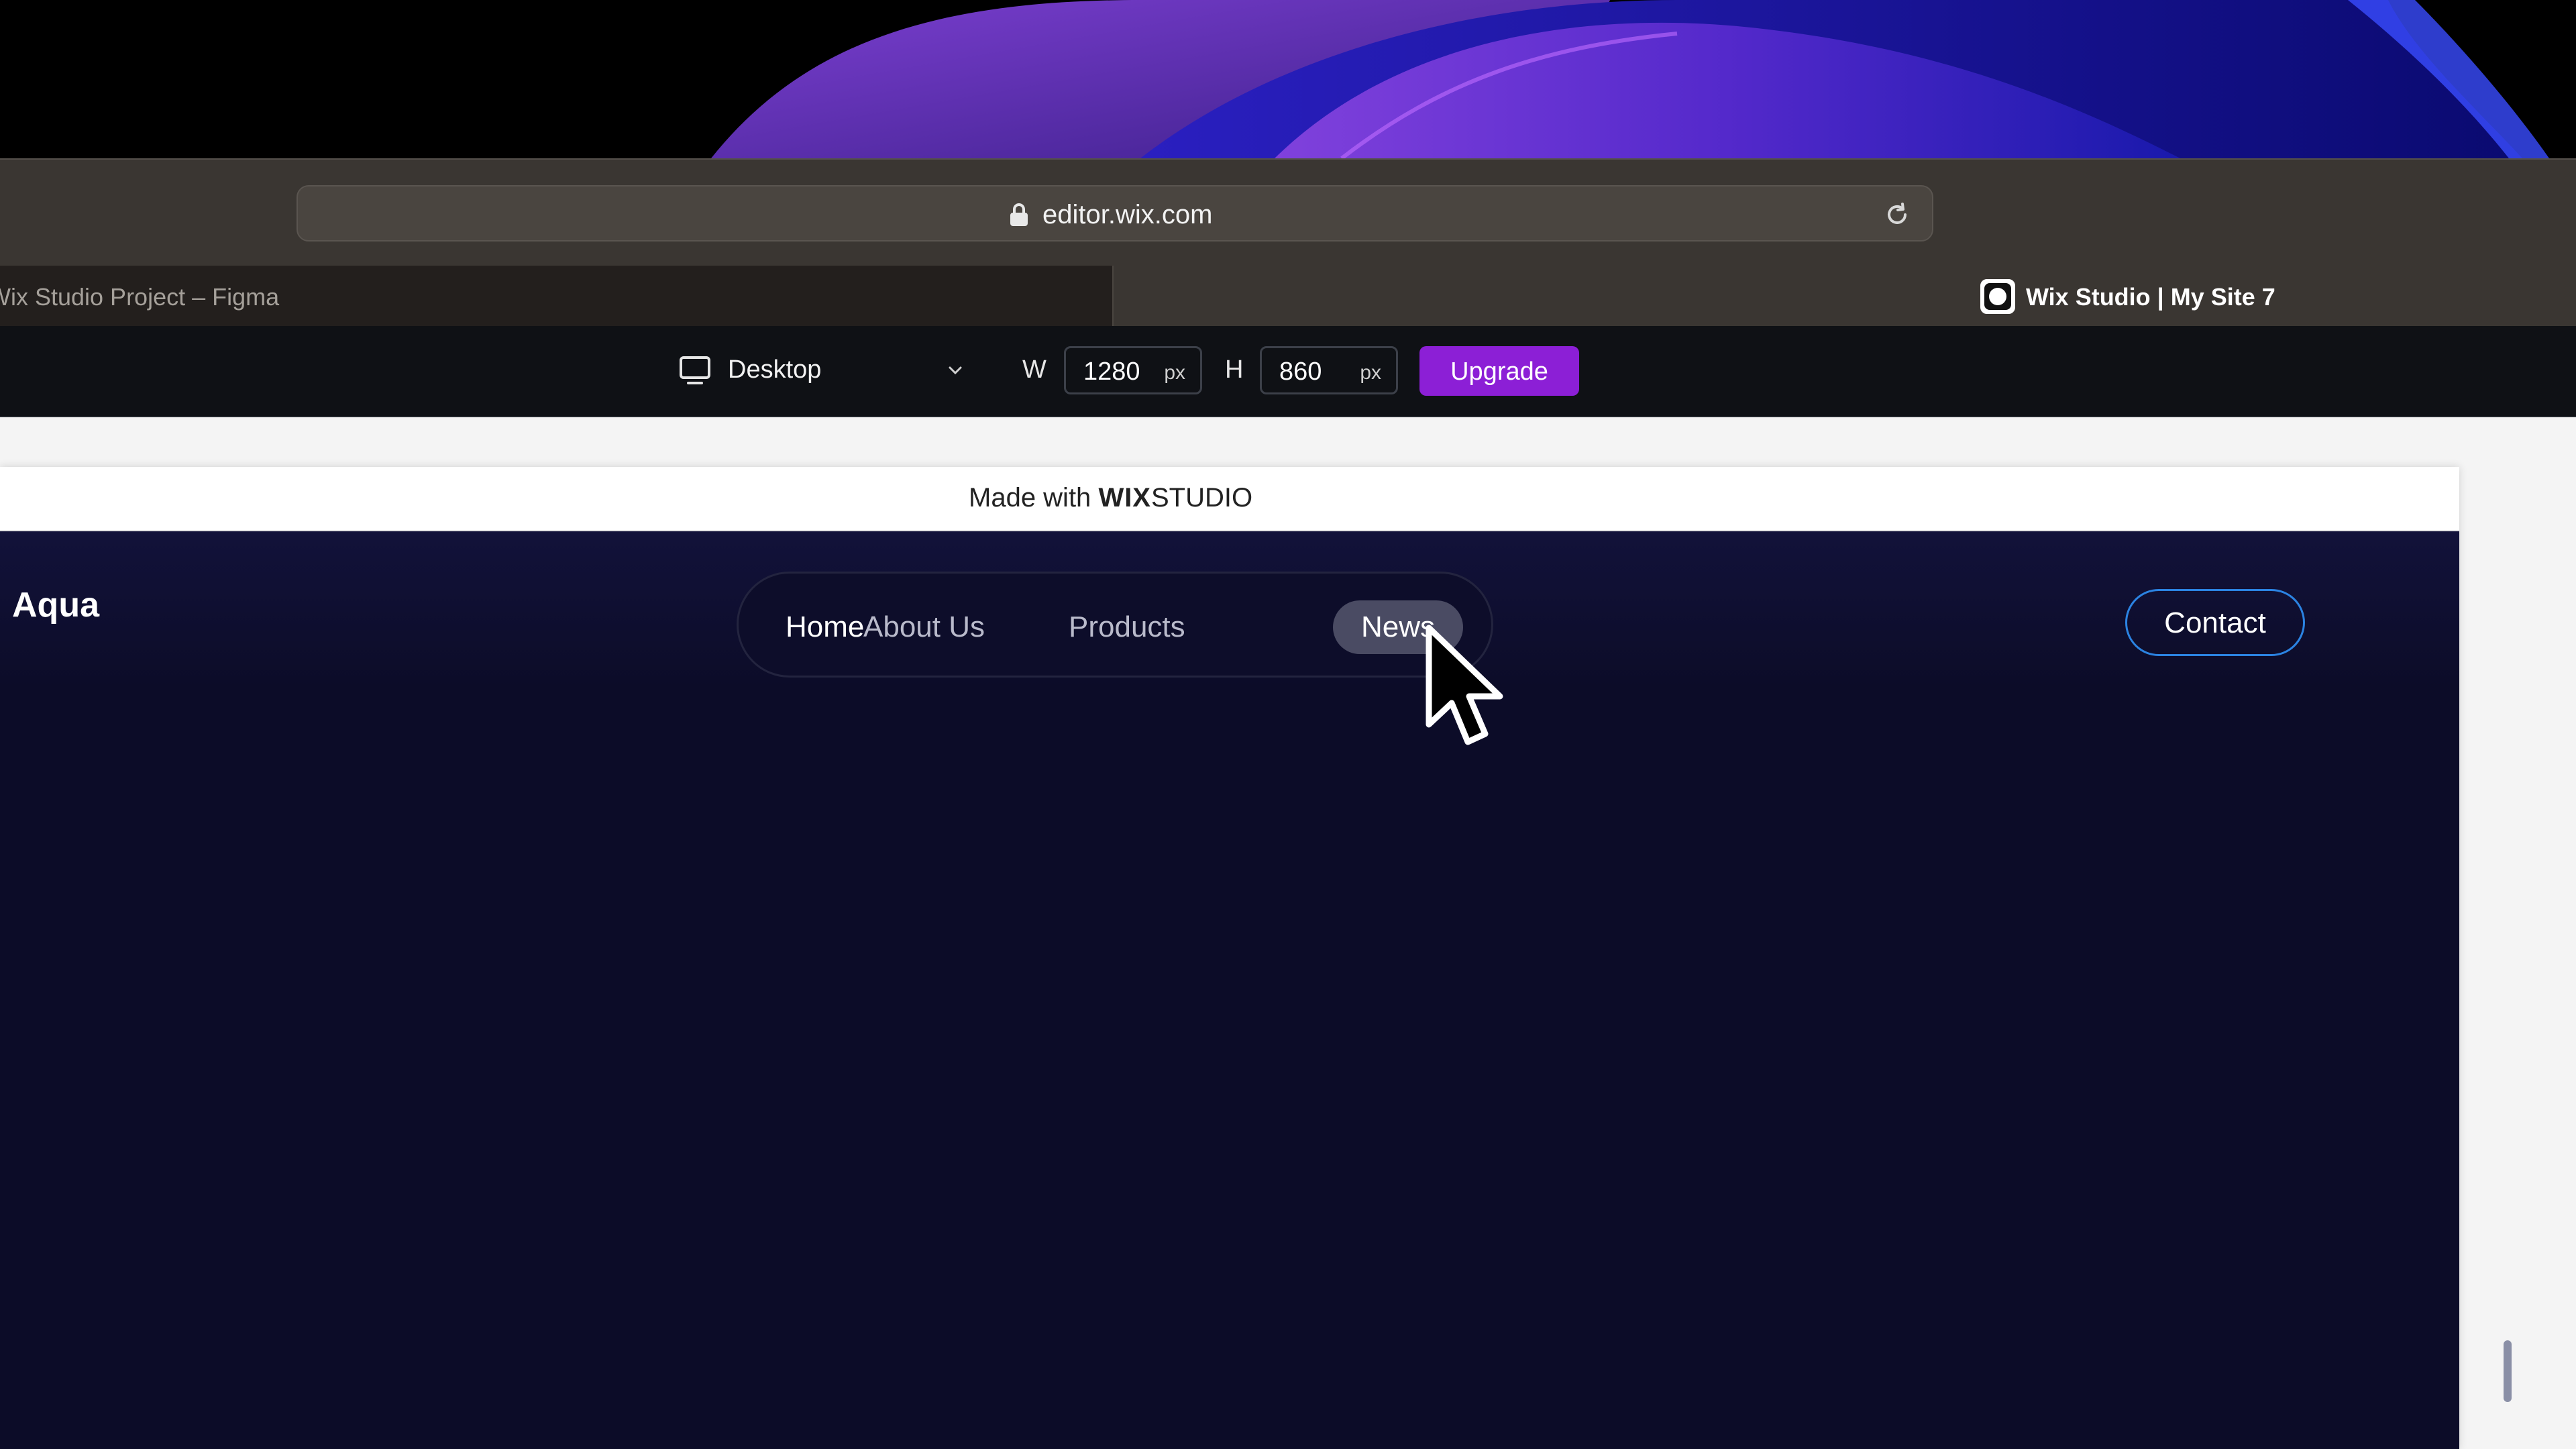  I want to click on upgrade-button: Upgrade, so click(1499, 371).